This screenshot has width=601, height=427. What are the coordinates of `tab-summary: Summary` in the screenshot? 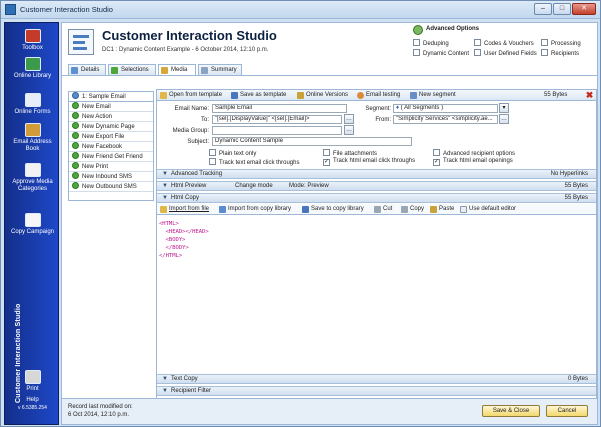 It's located at (220, 69).